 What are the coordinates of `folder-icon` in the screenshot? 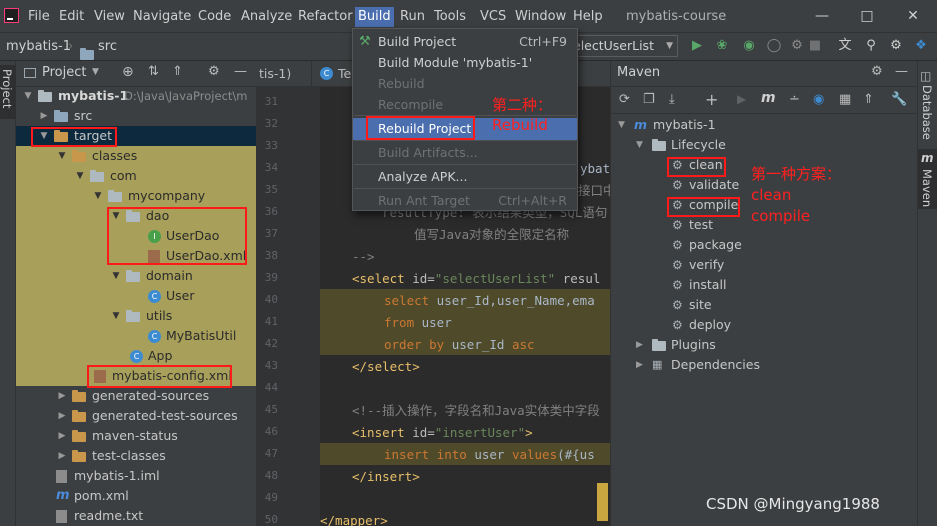 It's located at (79, 396).